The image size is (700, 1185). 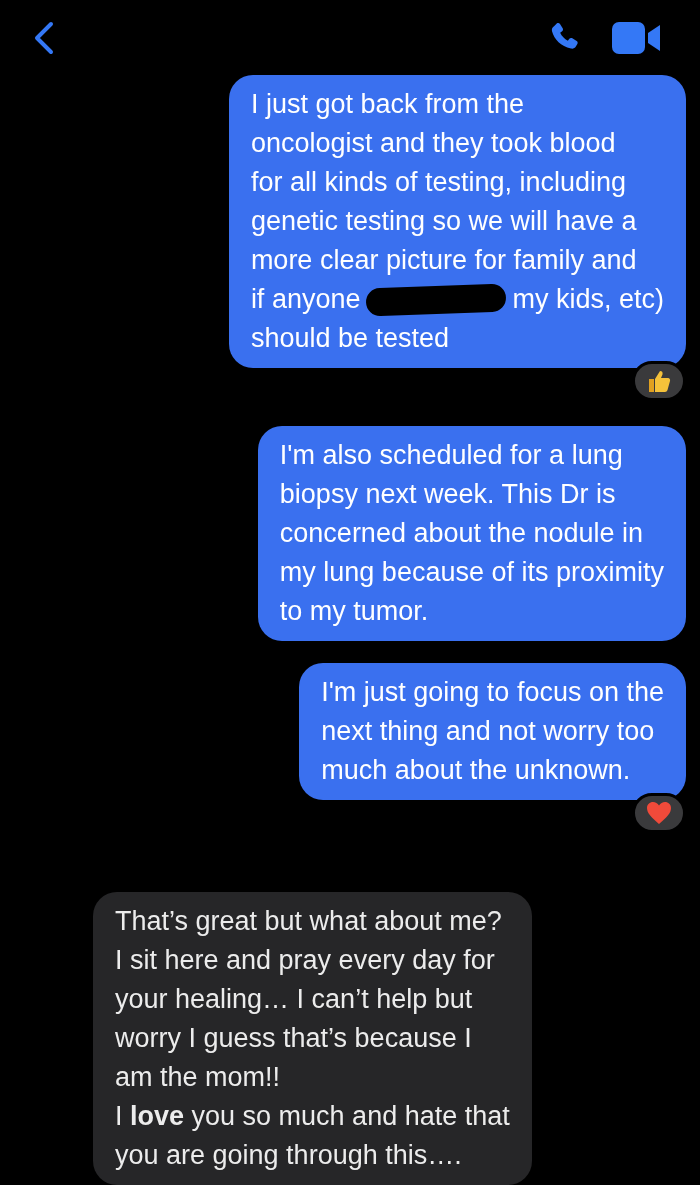 What do you see at coordinates (350, 338) in the screenshot?
I see `message-text: should be tested` at bounding box center [350, 338].